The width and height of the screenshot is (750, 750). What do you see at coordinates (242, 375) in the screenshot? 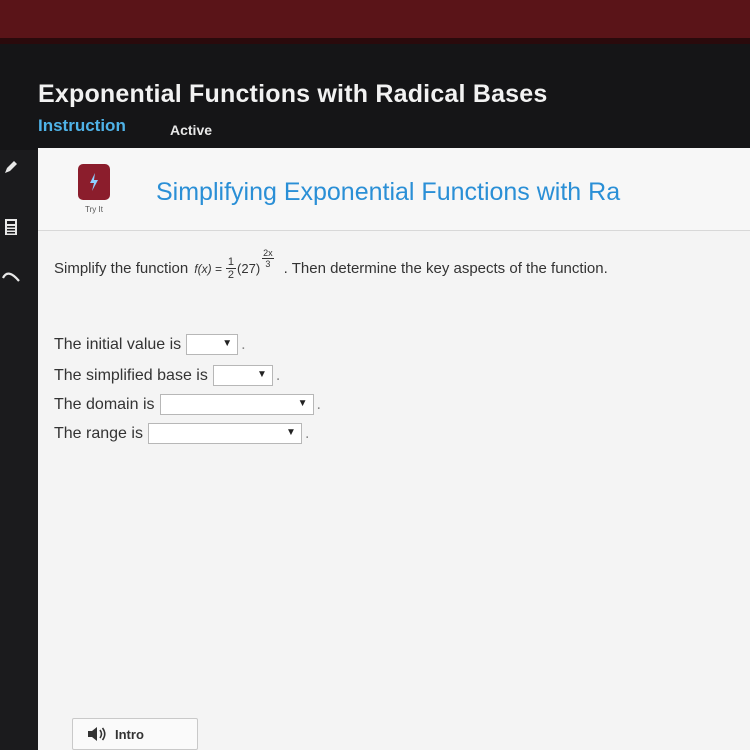
I see `simplified-base-dropdown: ▼` at bounding box center [242, 375].